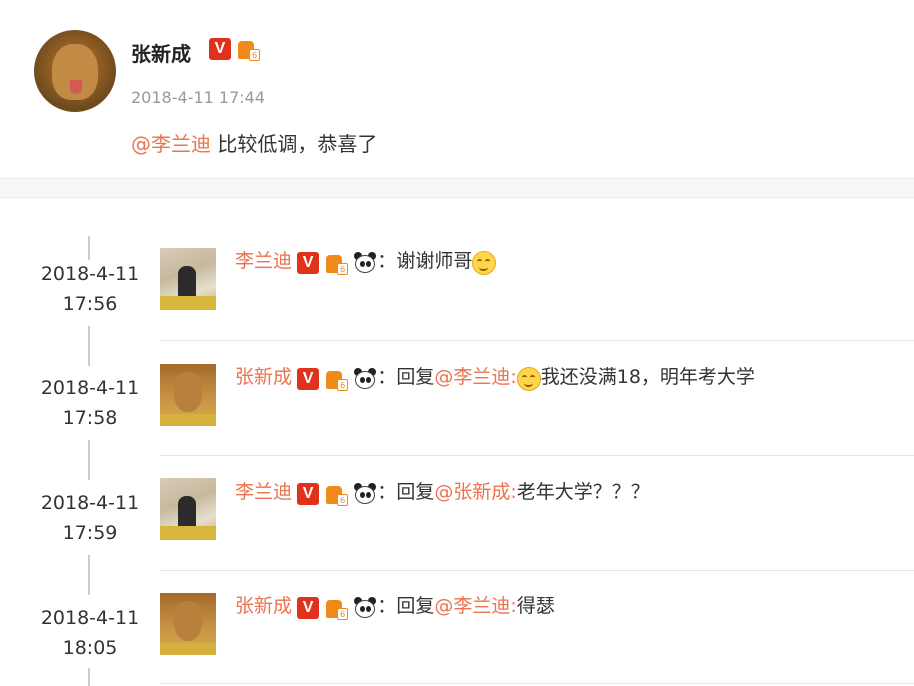  What do you see at coordinates (90, 403) in the screenshot?
I see `comment-timestamp: 2018-4-11 17:58` at bounding box center [90, 403].